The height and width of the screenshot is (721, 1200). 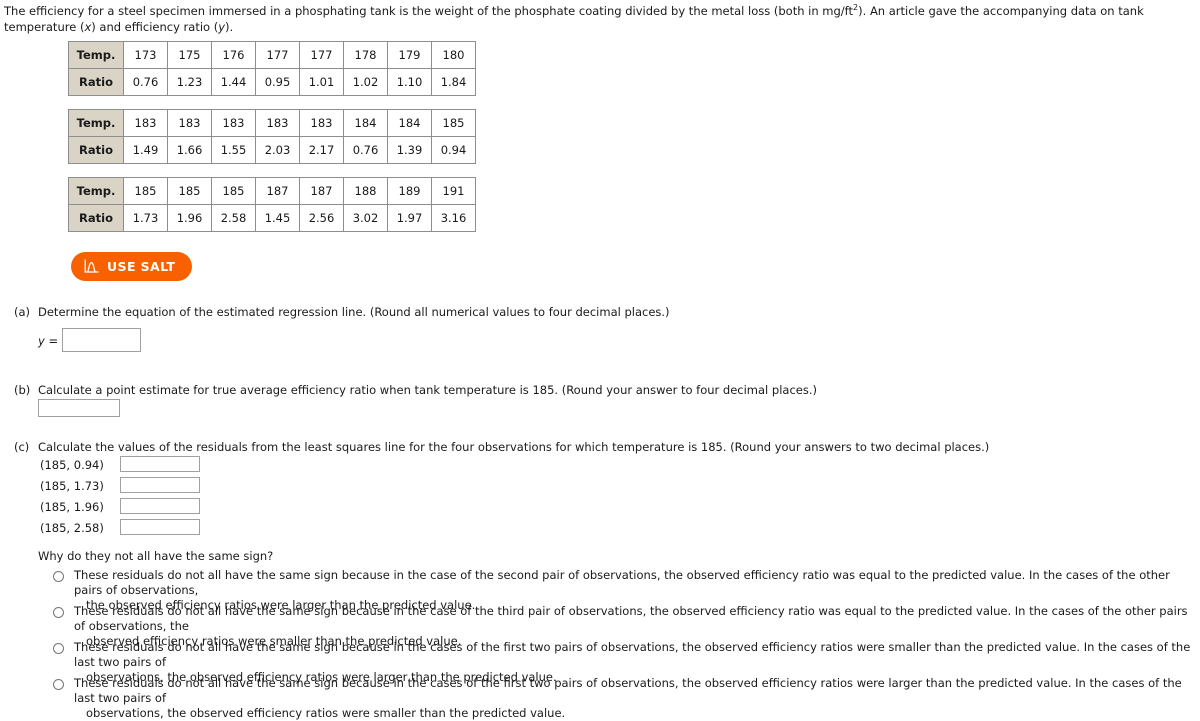 I want to click on cell-ratio: 1.45, so click(x=277, y=218).